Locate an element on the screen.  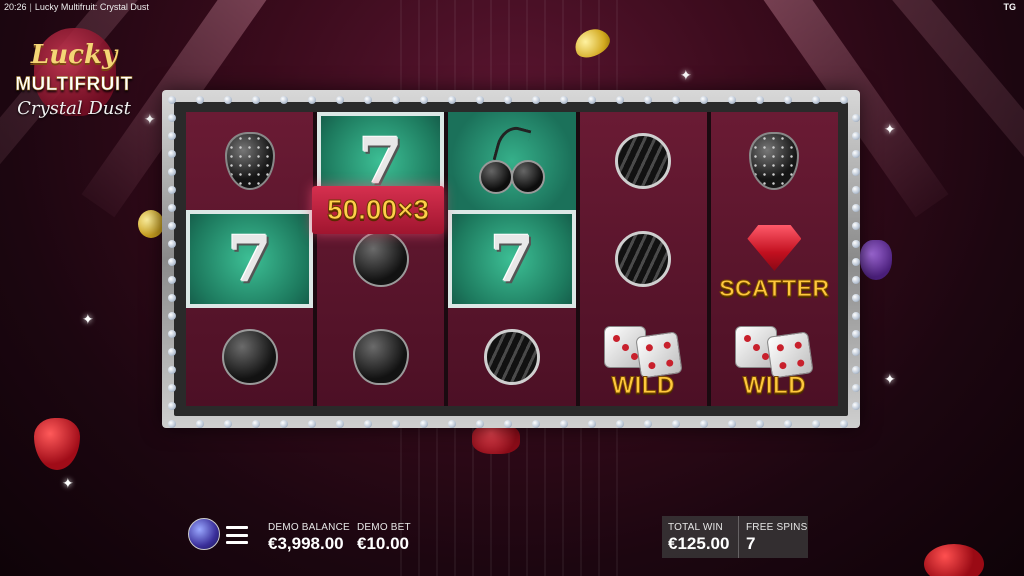
clock: 20:26 is located at coordinates (15, 7).